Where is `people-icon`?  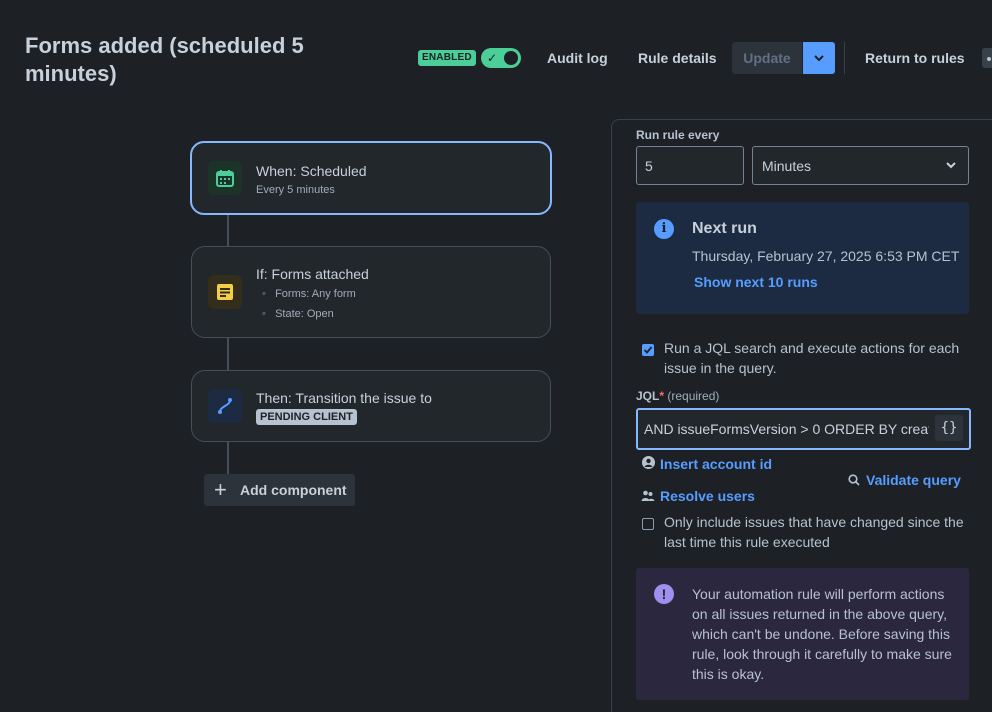 people-icon is located at coordinates (648, 495).